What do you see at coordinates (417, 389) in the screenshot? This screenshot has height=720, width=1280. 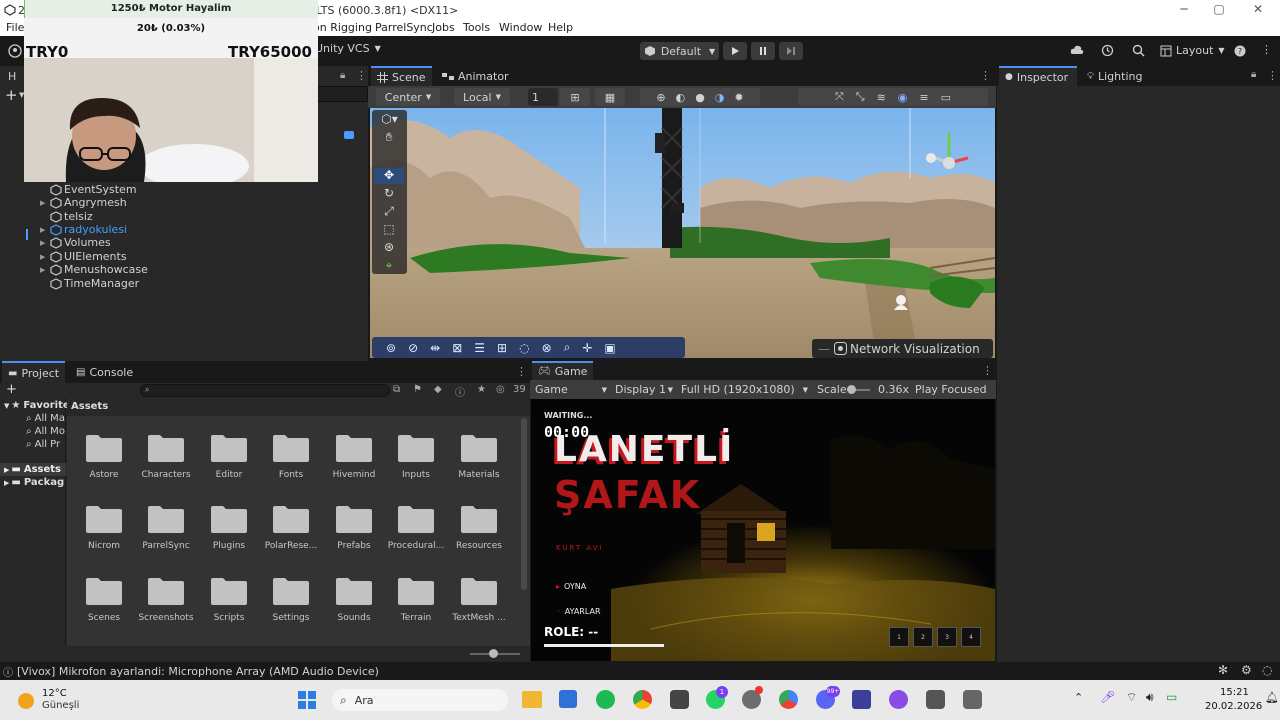 I see `search-by-label-icon: ⚑` at bounding box center [417, 389].